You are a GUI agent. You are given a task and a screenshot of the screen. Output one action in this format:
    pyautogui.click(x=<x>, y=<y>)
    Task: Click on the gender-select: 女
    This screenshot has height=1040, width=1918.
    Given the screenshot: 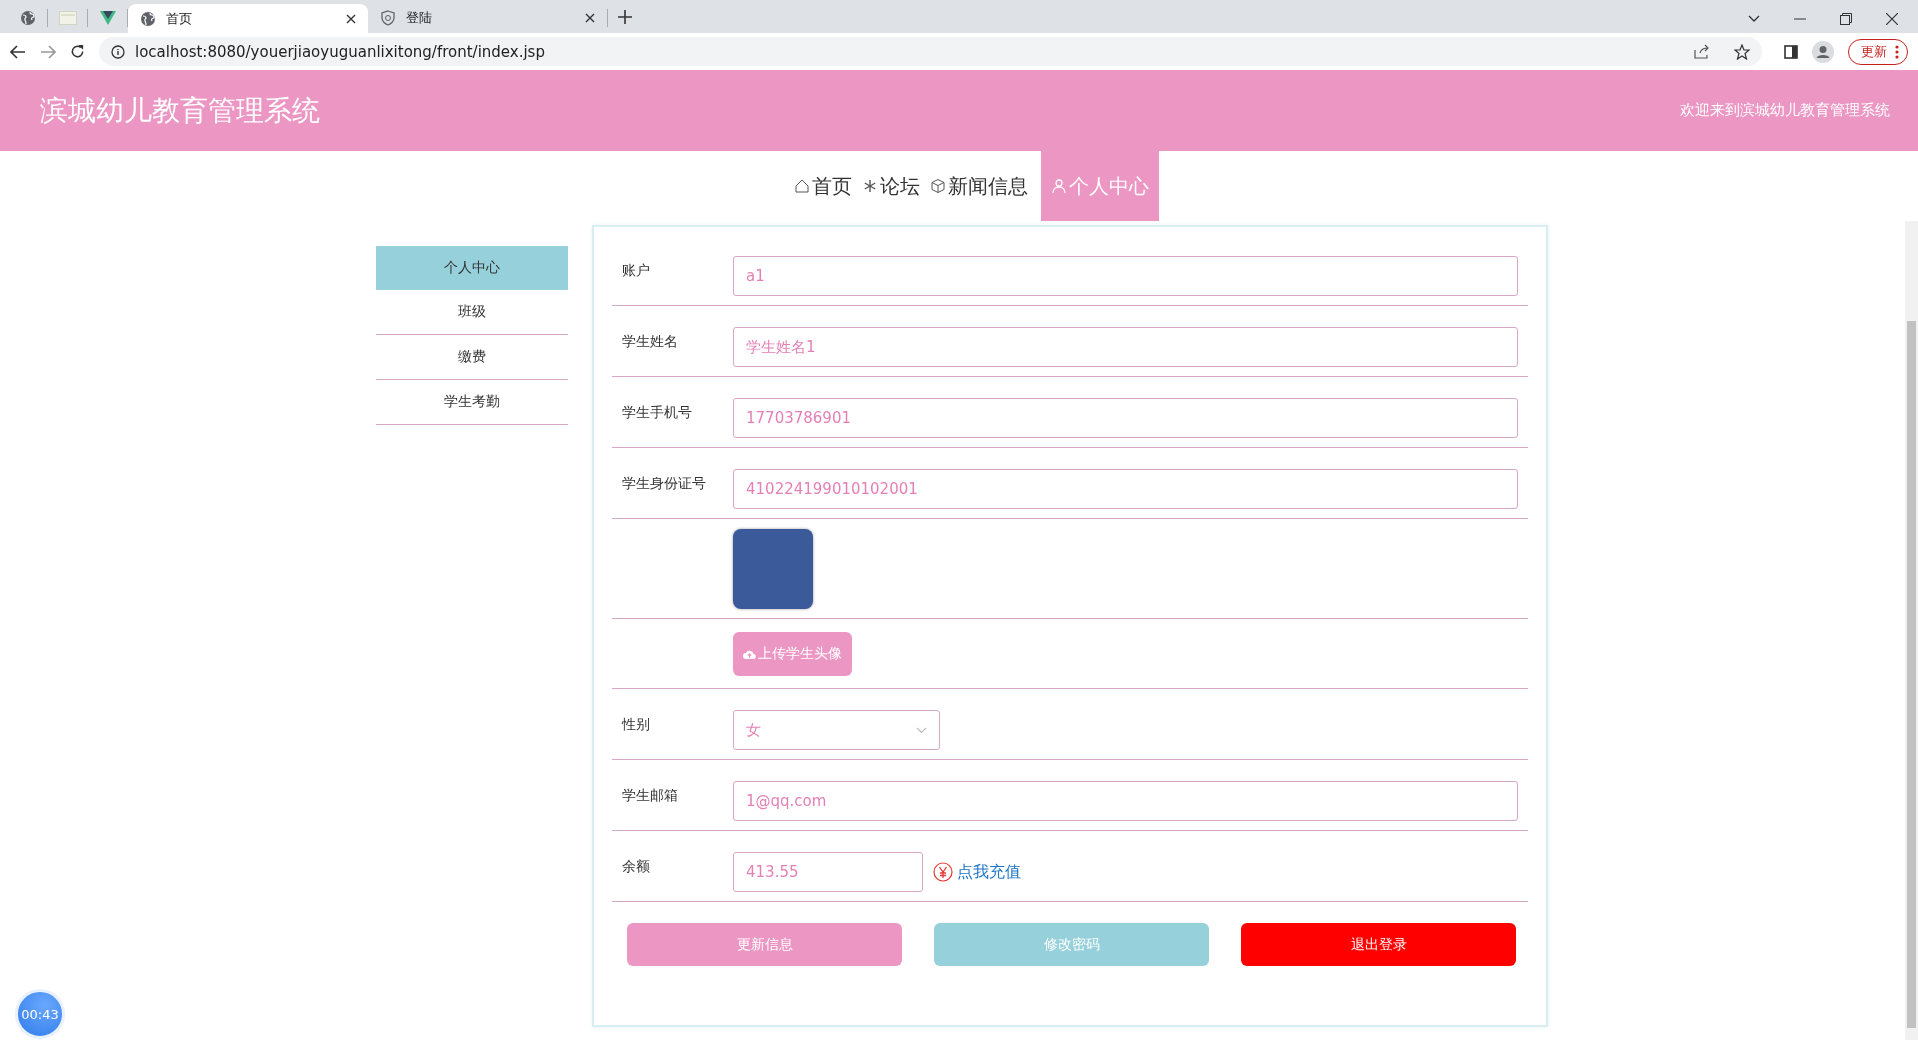 What is the action you would take?
    pyautogui.click(x=836, y=730)
    